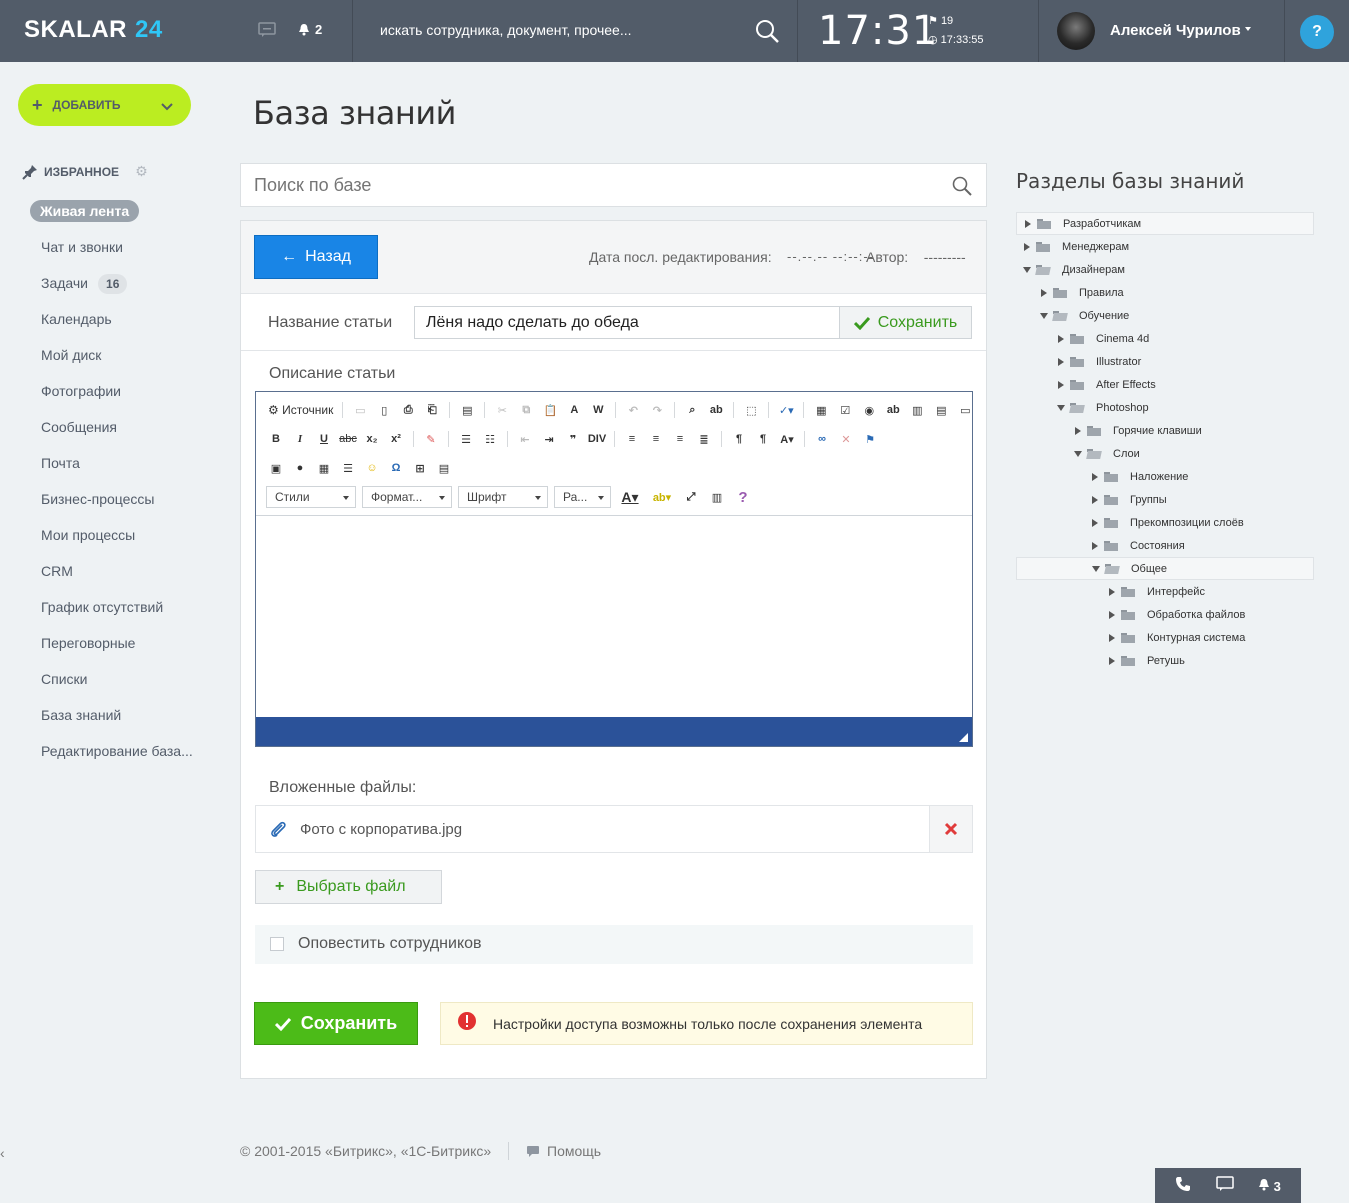 The width and height of the screenshot is (1349, 1203). What do you see at coordinates (1165, 591) in the screenshot?
I see `tree-node: Интерфейс` at bounding box center [1165, 591].